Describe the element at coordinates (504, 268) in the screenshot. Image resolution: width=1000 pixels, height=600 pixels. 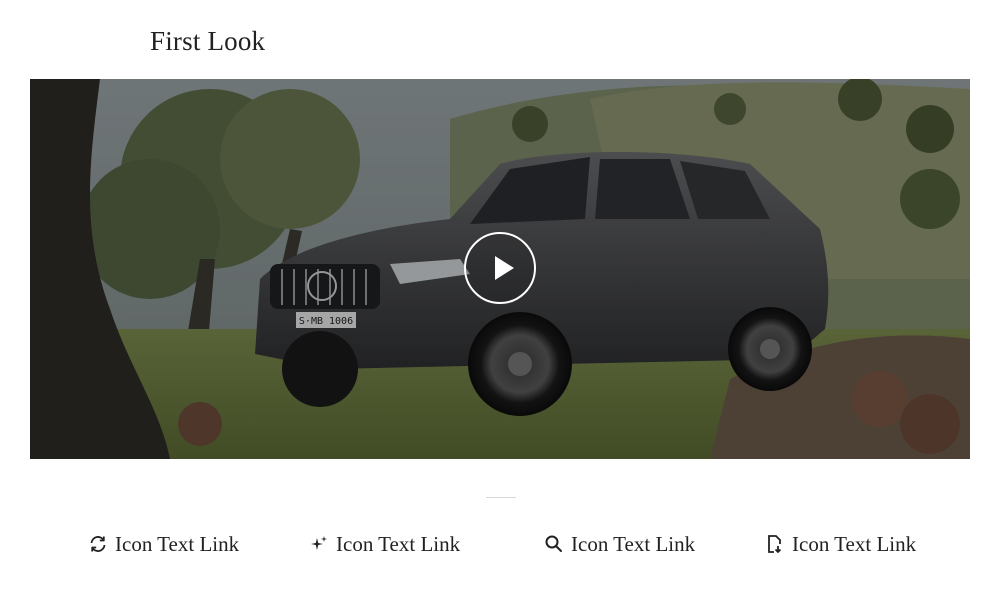
I see `play-icon` at that location.